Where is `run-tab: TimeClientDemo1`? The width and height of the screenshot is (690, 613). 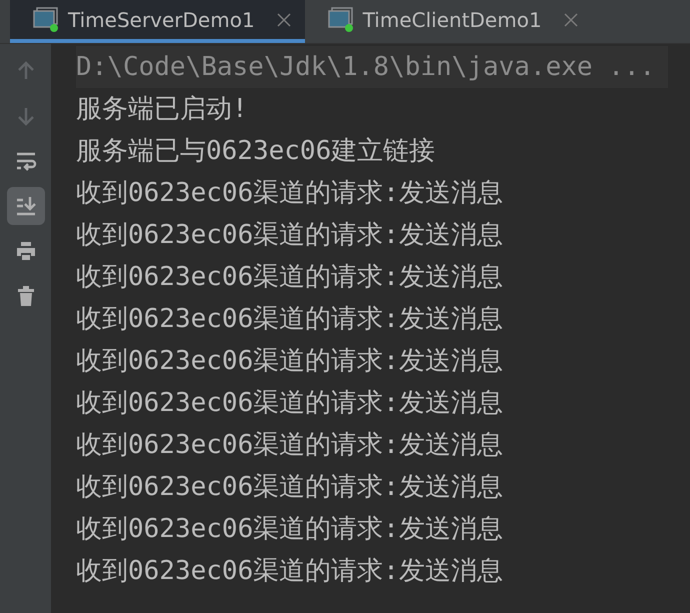 run-tab: TimeClientDemo1 is located at coordinates (448, 21).